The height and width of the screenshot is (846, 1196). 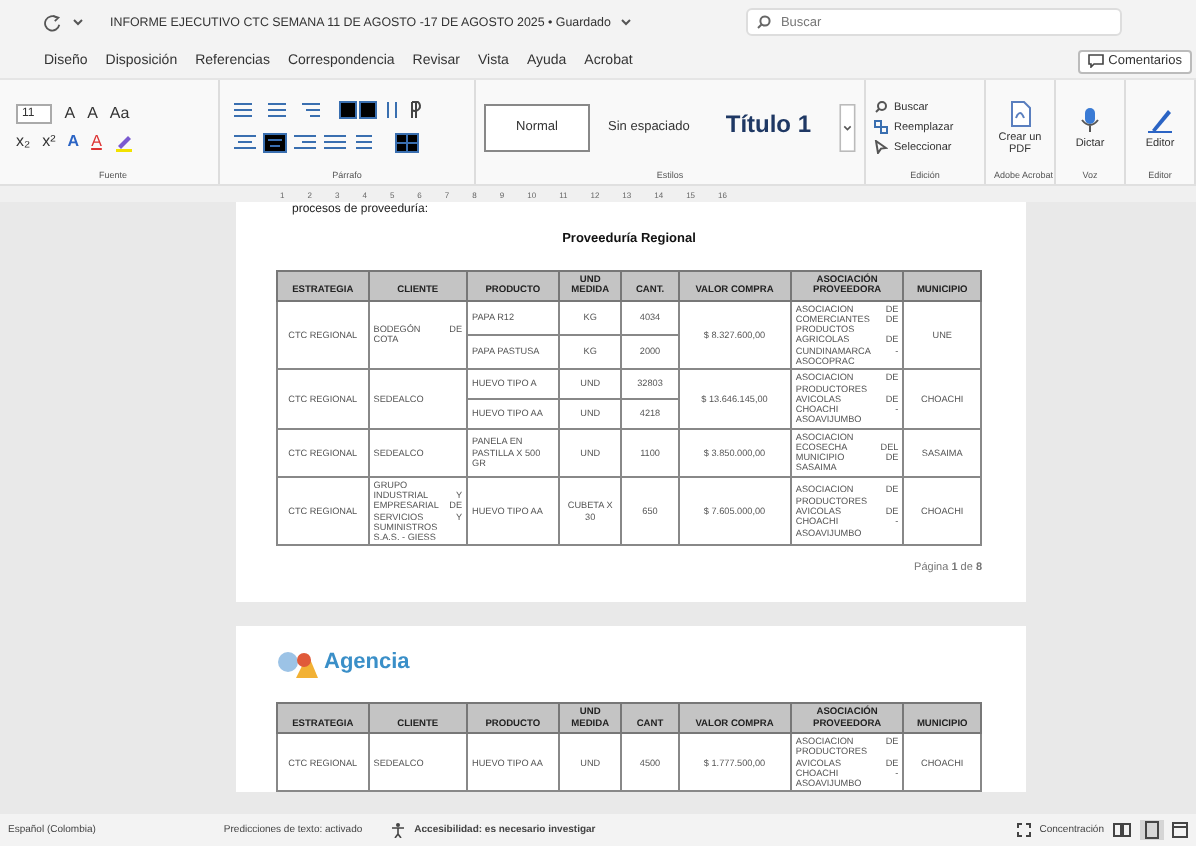 I want to click on document-icon, so click(x=1020, y=113).